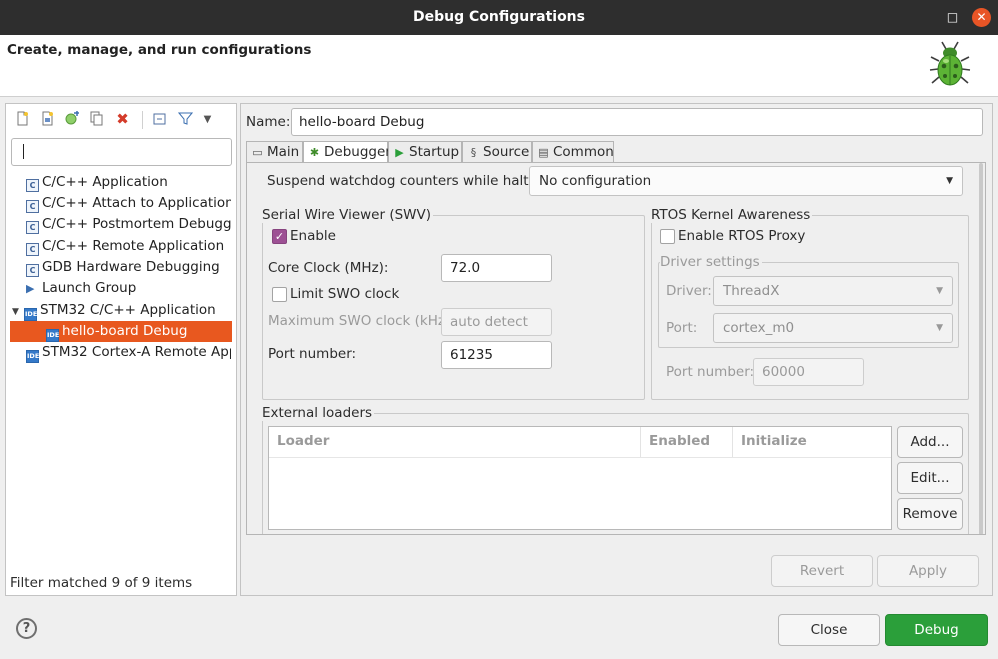 Image resolution: width=998 pixels, height=659 pixels. I want to click on swv-group-title: Serial Wire Viewer (SWV), so click(348, 215).